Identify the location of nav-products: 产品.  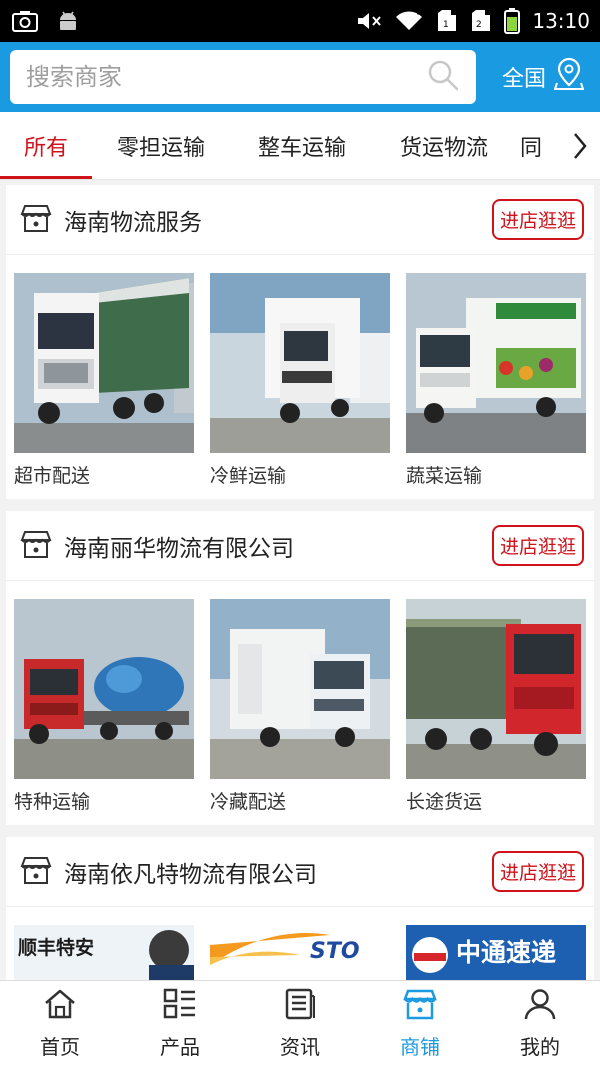
(180, 1024).